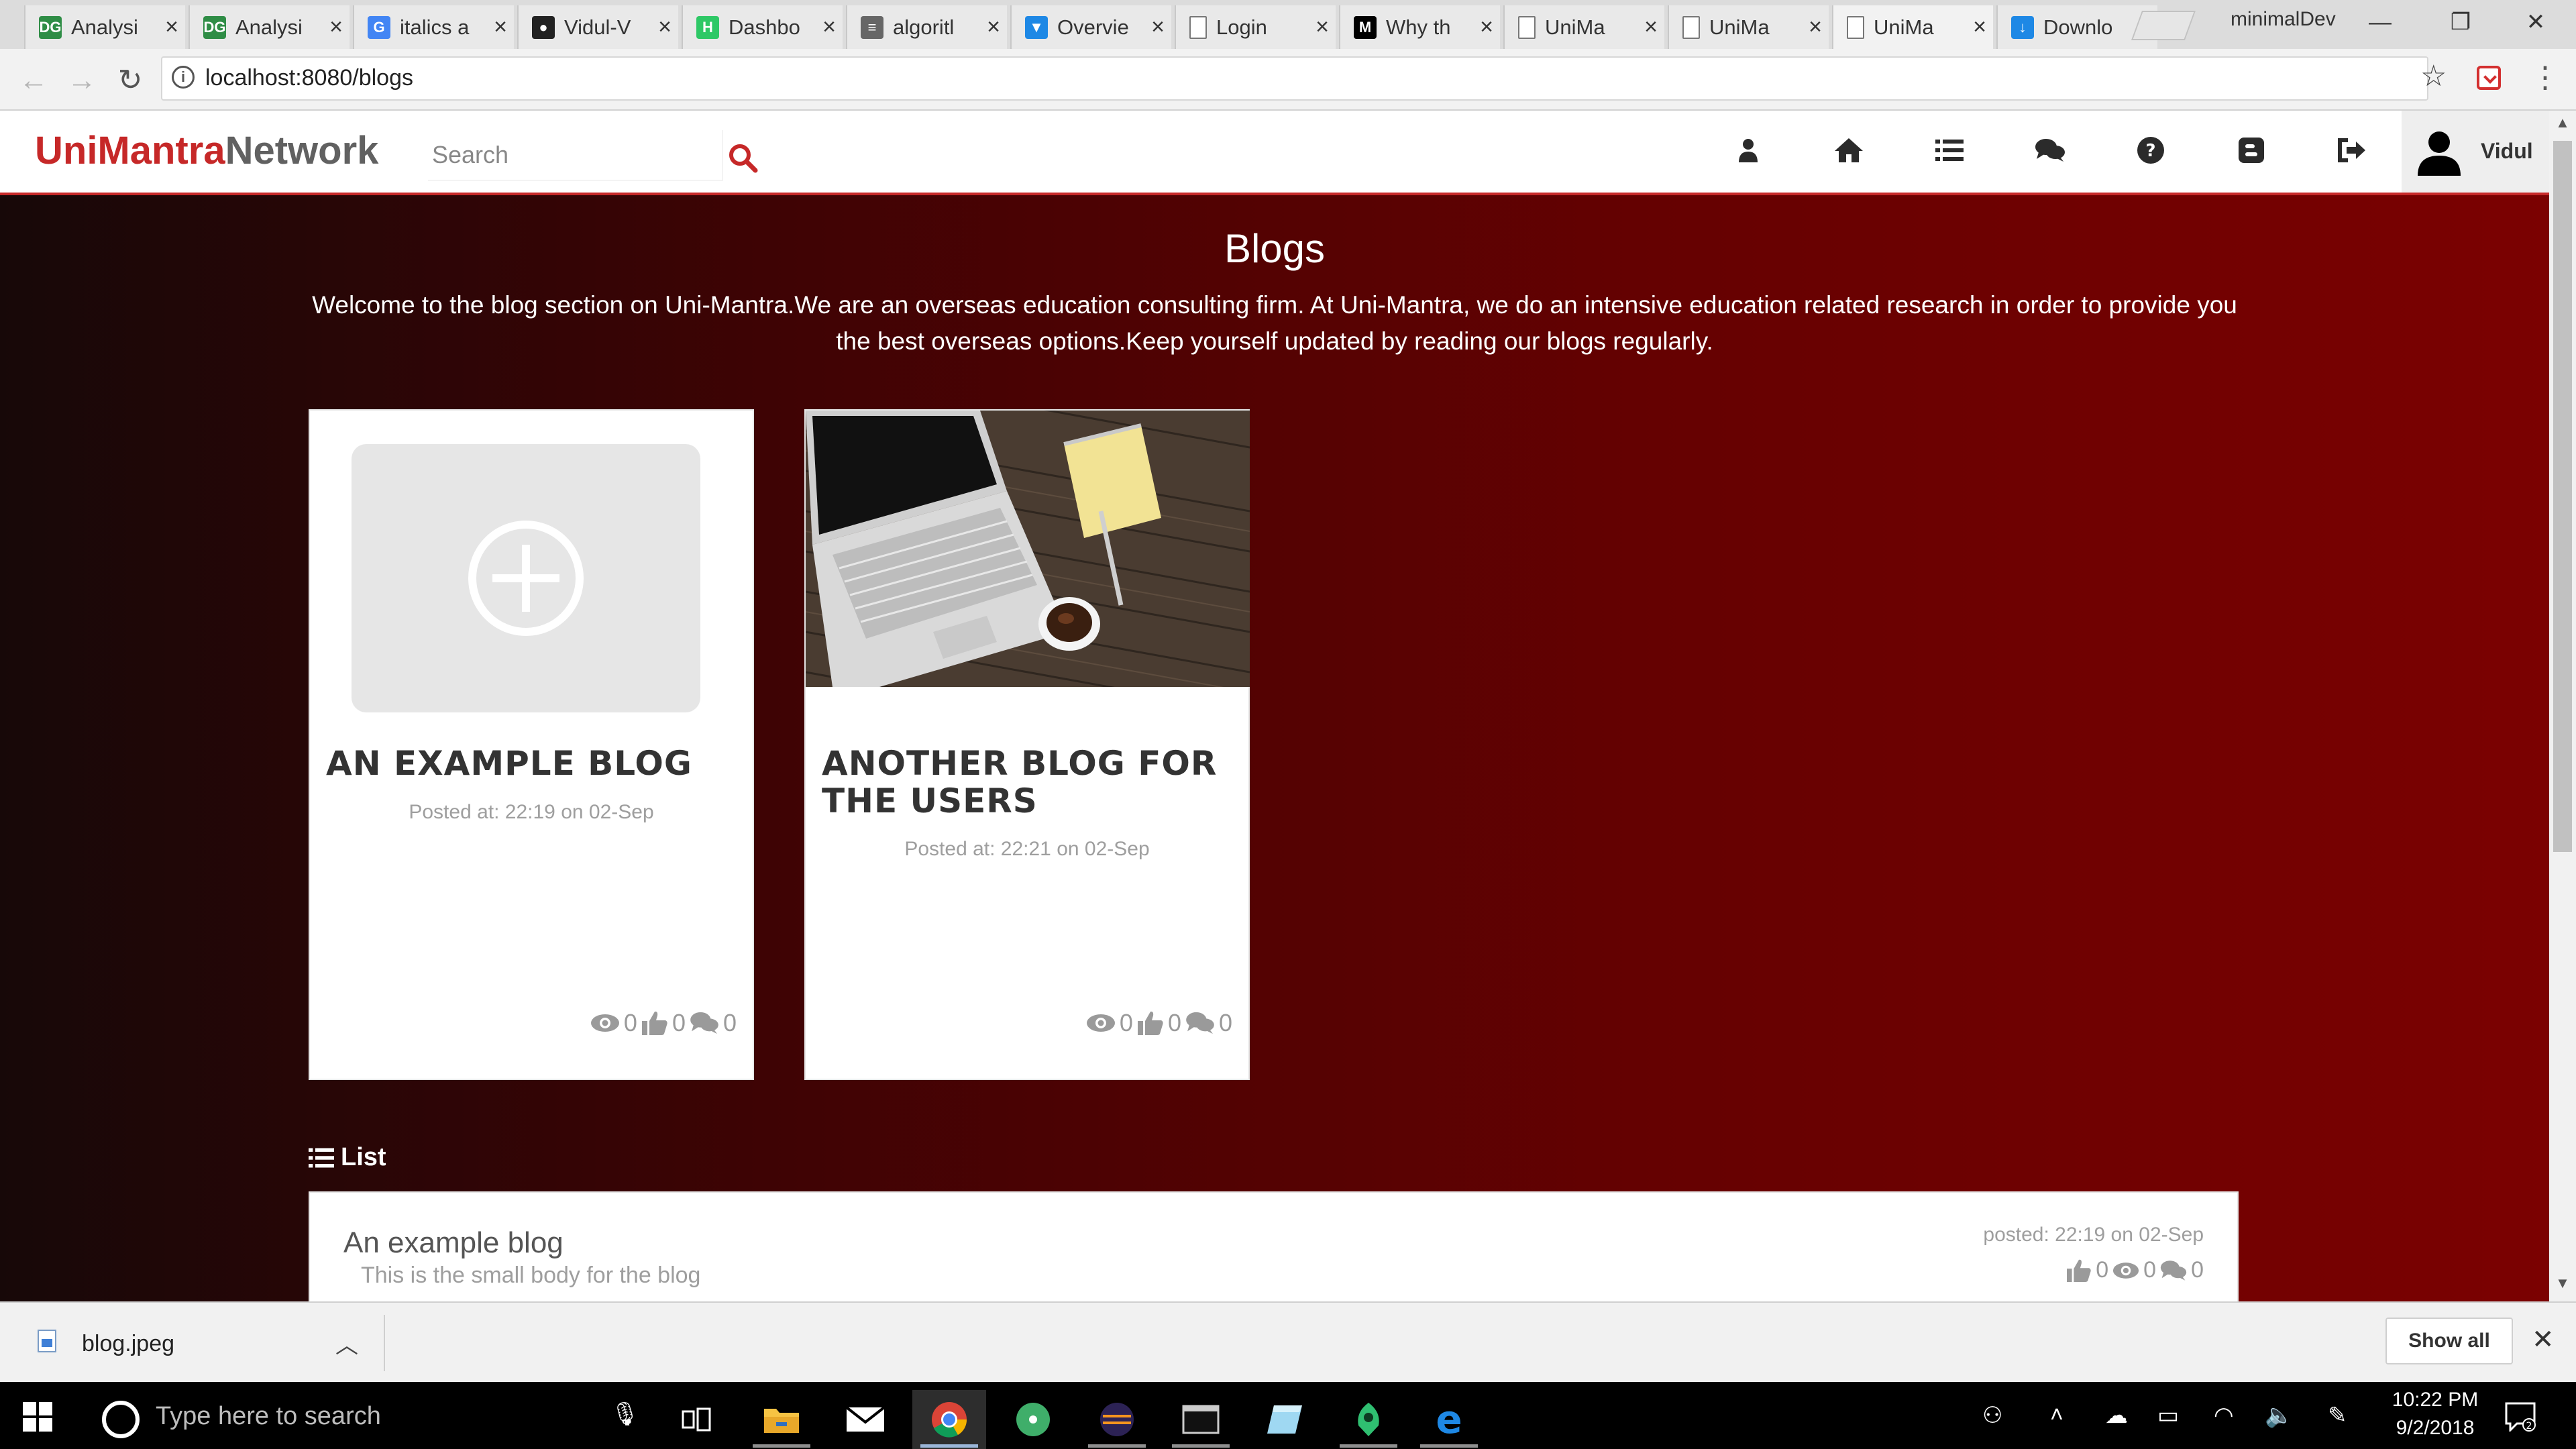 The height and width of the screenshot is (1449, 2576). What do you see at coordinates (1449, 1419) in the screenshot?
I see `edge-icon: e` at bounding box center [1449, 1419].